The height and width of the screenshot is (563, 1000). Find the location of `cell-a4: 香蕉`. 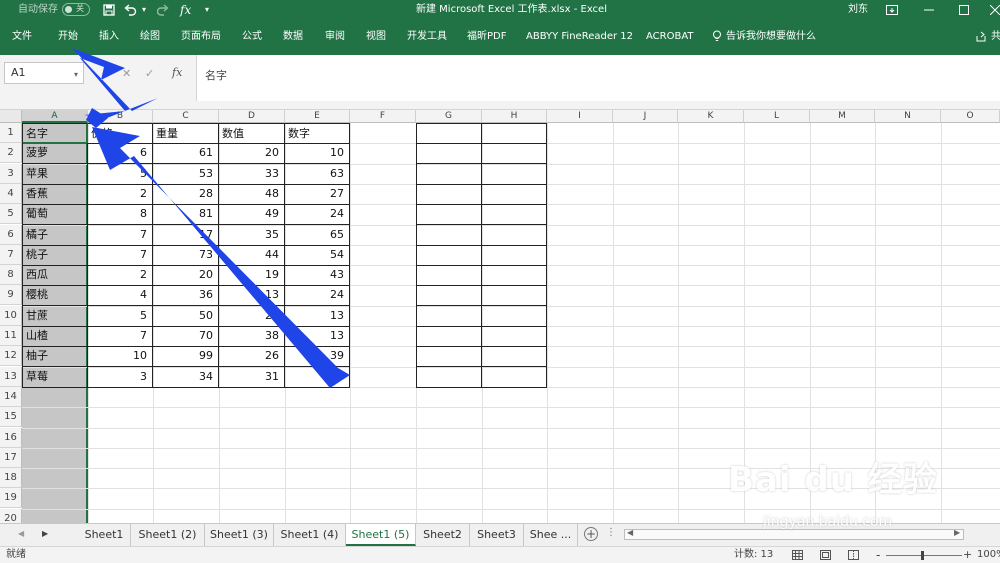

cell-a4: 香蕉 is located at coordinates (55, 194).